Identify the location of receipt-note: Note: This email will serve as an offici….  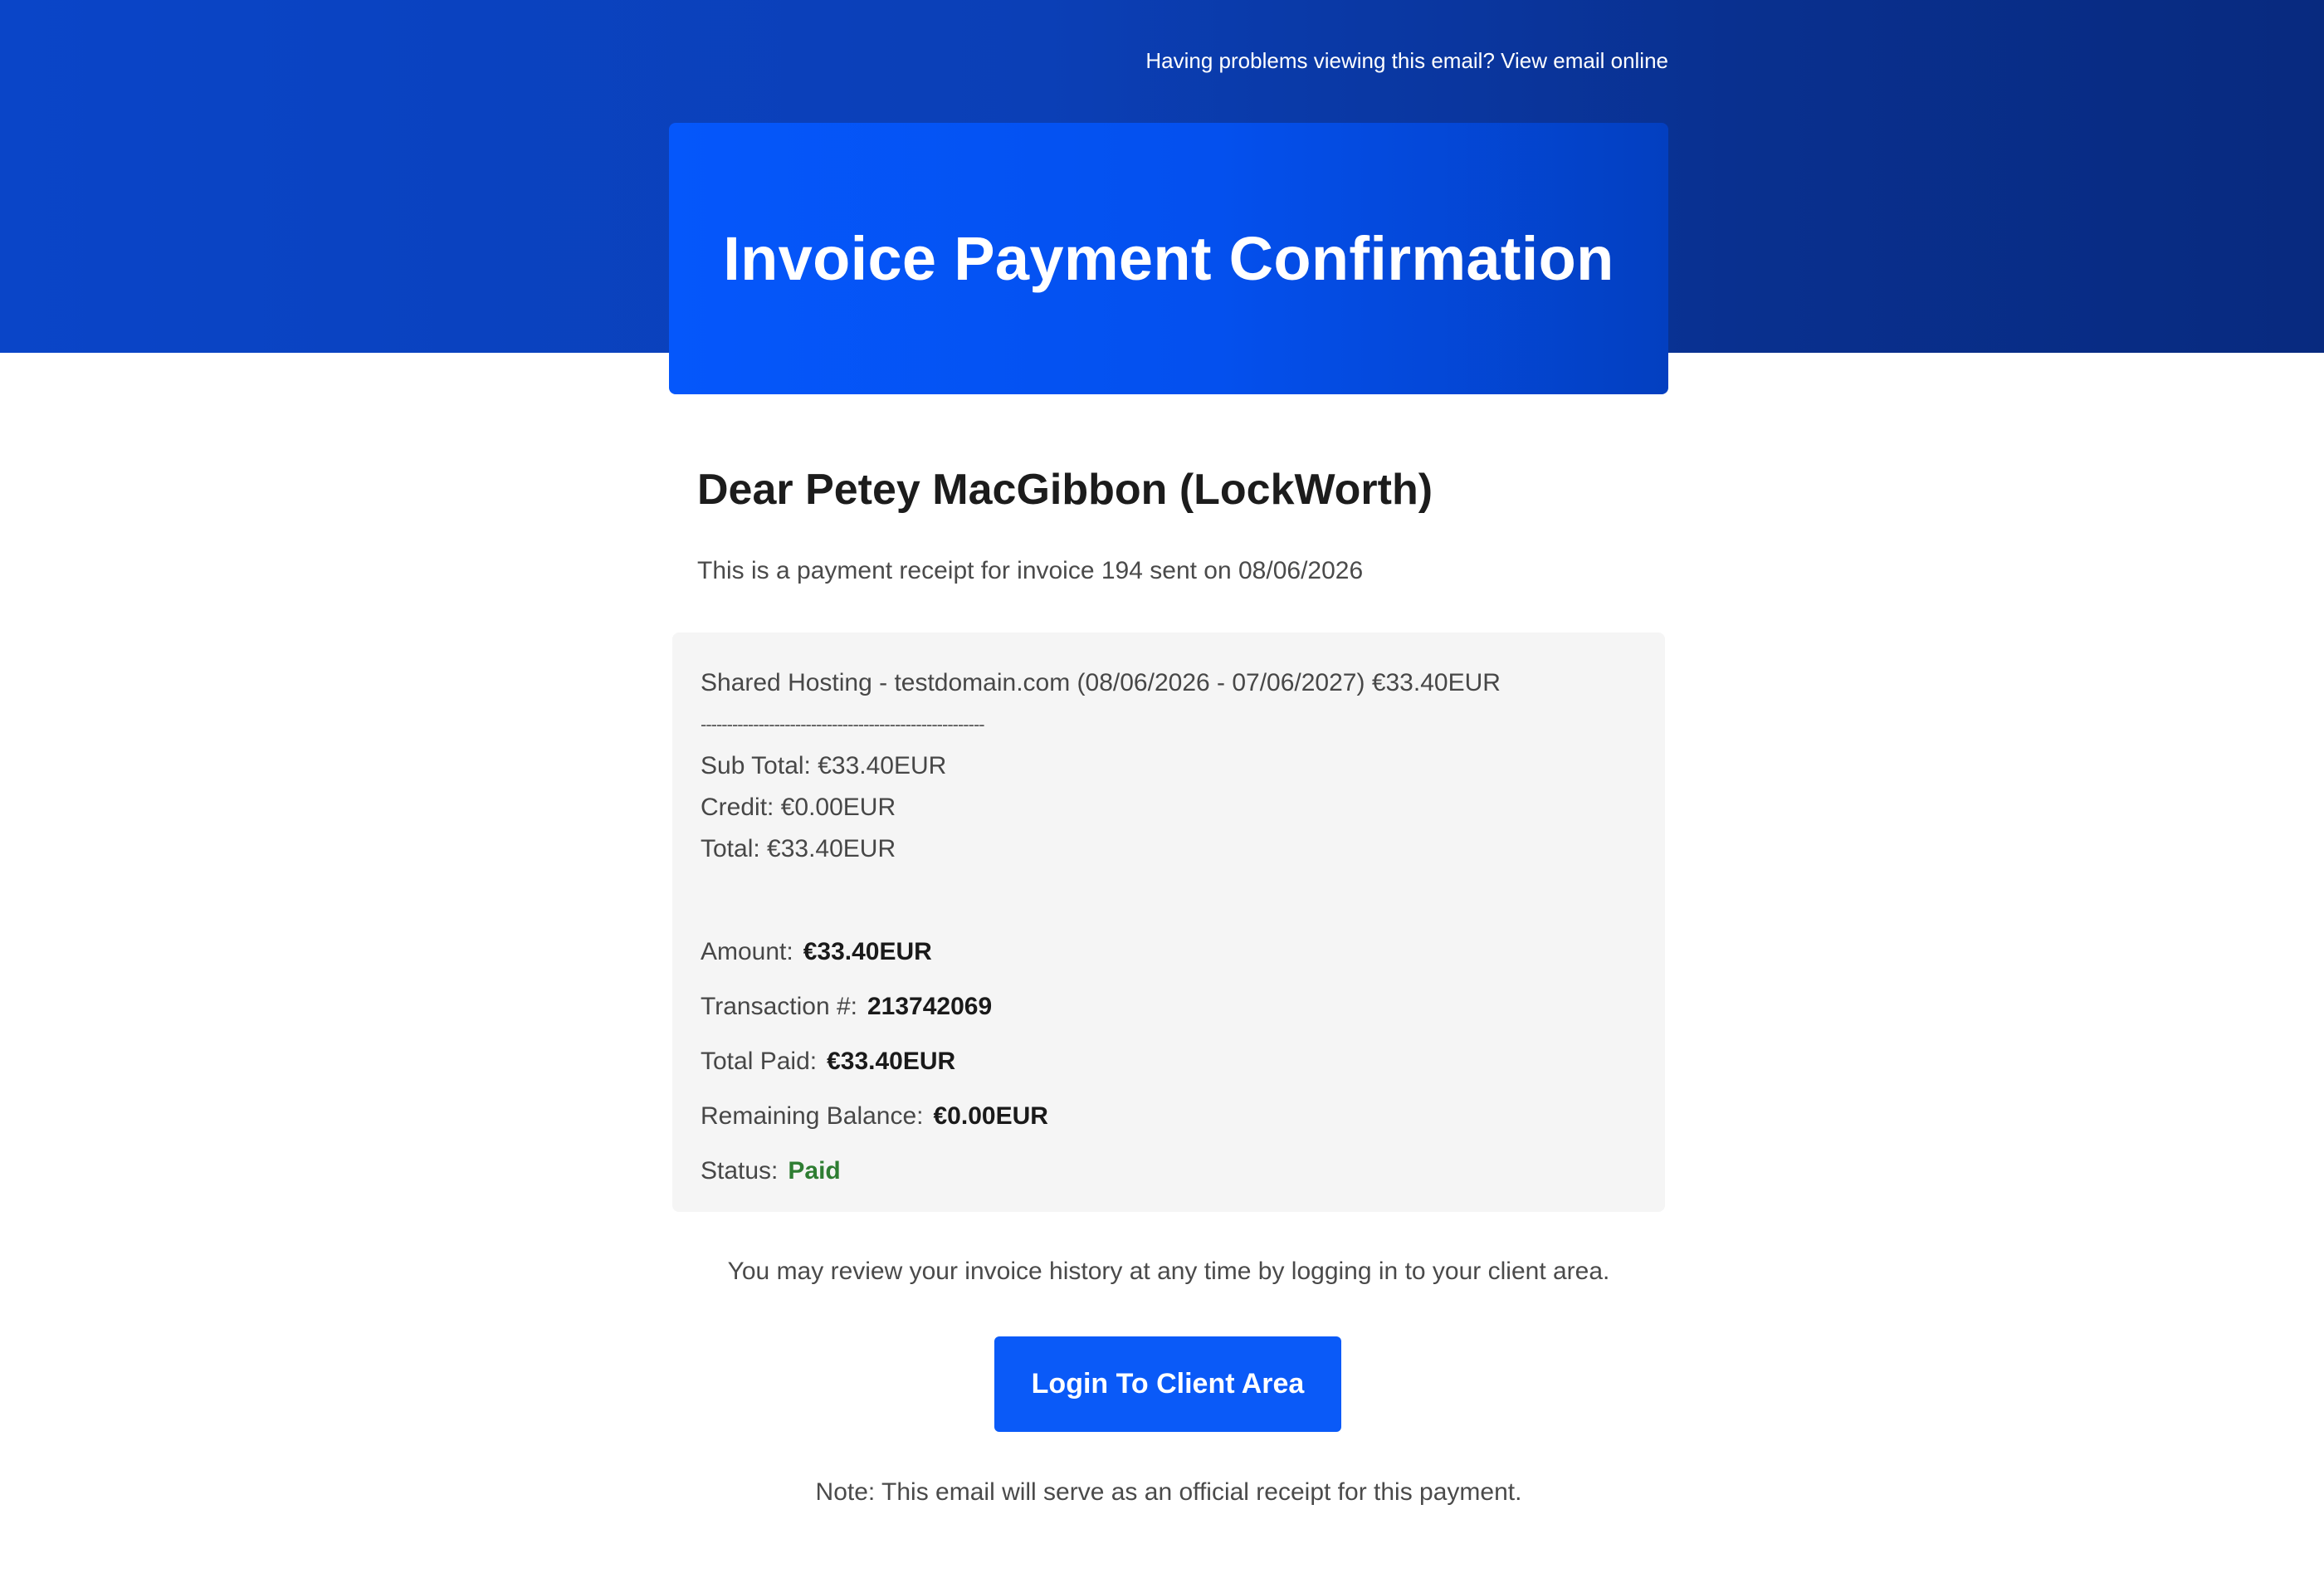
(1168, 1492).